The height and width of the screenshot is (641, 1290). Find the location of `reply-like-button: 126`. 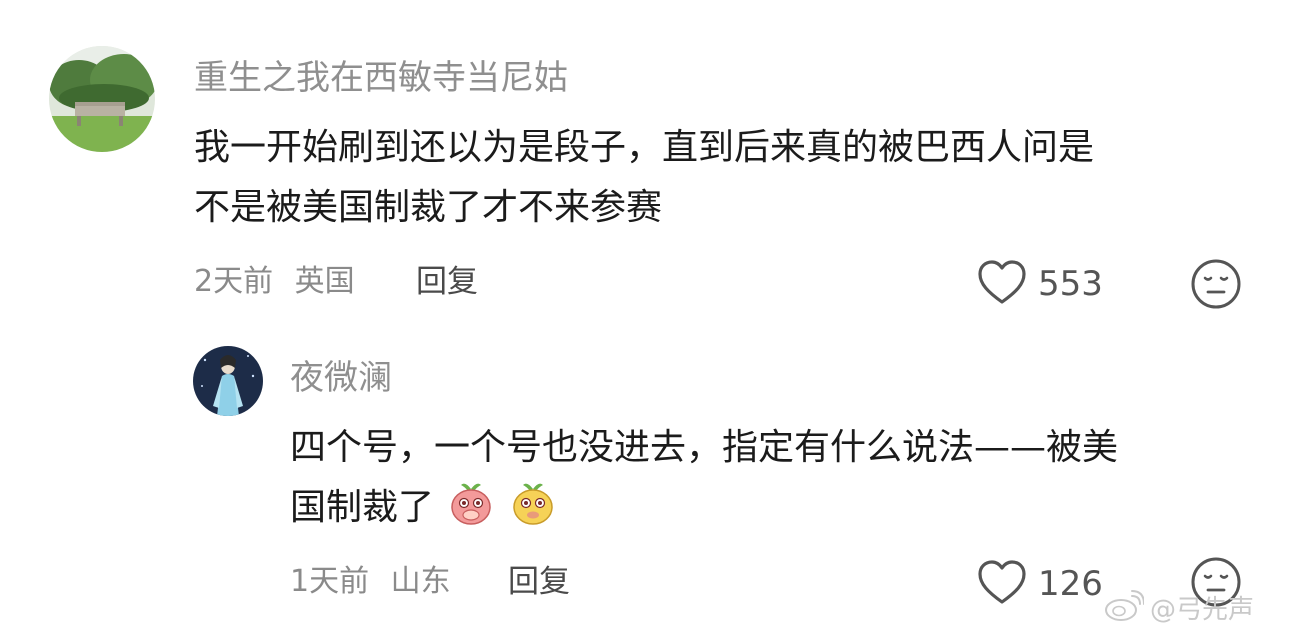

reply-like-button: 126 is located at coordinates (1039, 584).